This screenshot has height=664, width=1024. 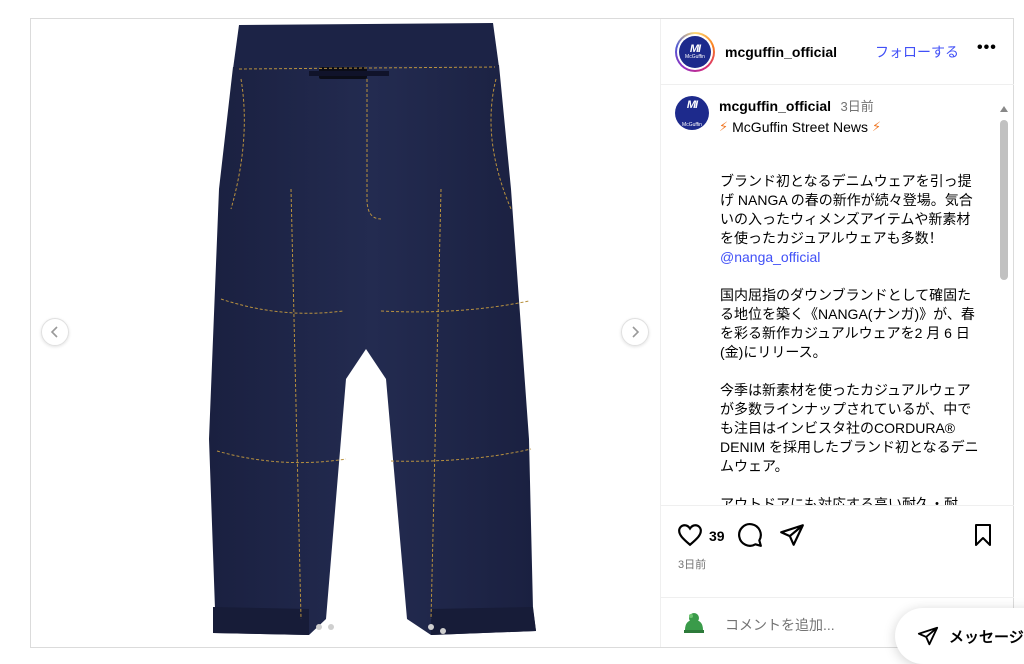 What do you see at coordinates (775, 106) in the screenshot?
I see `caption-username: mcguffin_official` at bounding box center [775, 106].